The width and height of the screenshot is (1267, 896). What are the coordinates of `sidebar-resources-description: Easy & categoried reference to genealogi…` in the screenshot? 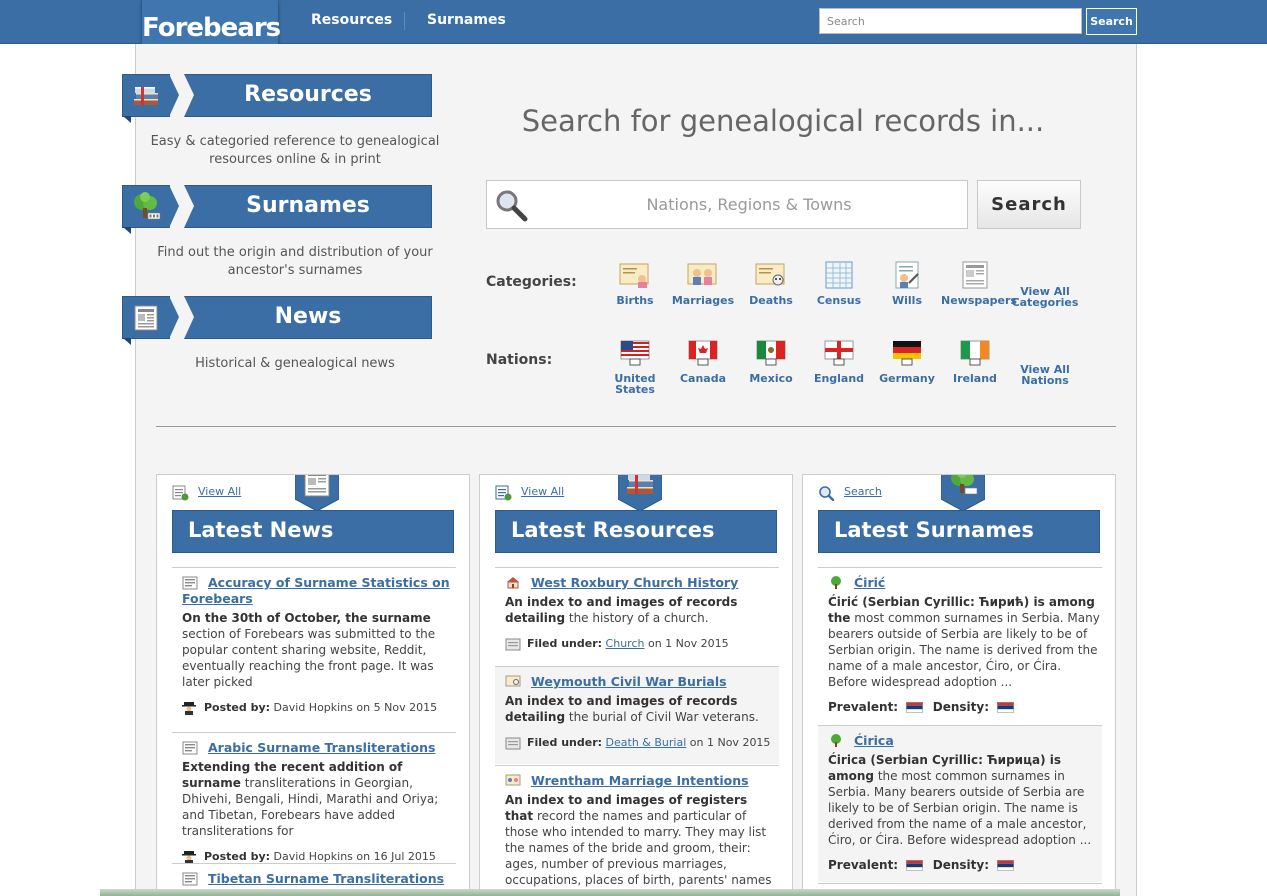 It's located at (295, 150).